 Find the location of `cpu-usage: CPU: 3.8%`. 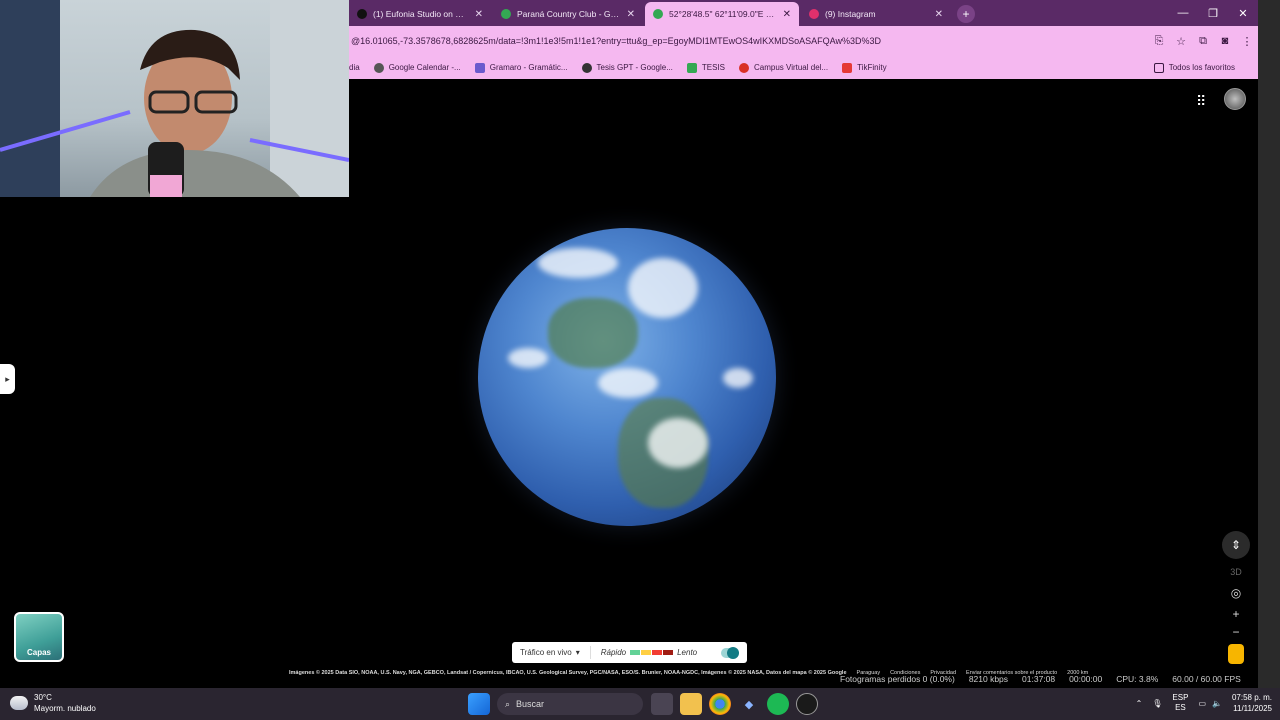

cpu-usage: CPU: 3.8% is located at coordinates (1137, 679).